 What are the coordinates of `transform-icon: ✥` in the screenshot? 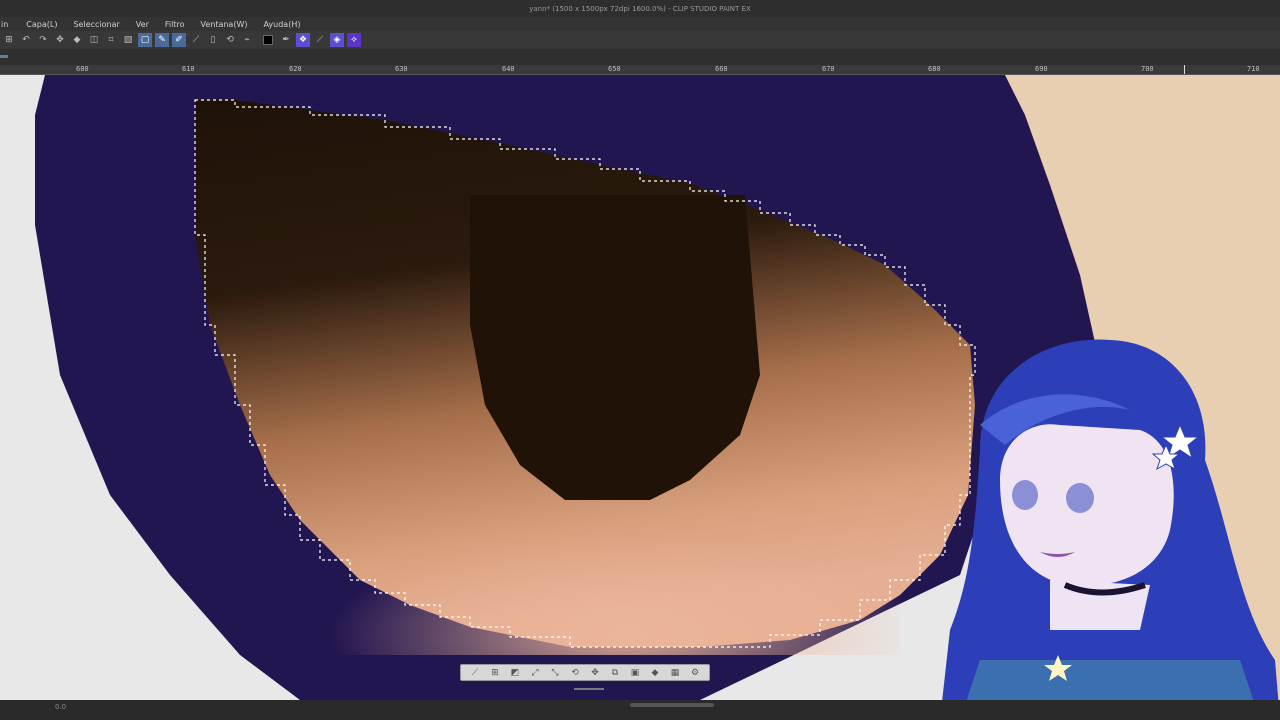 It's located at (60, 40).